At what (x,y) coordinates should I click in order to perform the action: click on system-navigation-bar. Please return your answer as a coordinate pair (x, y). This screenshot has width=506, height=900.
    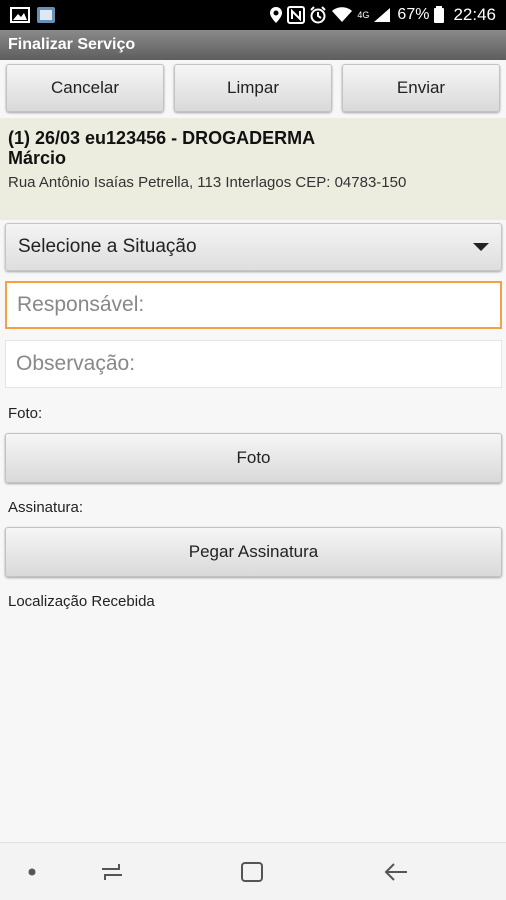
    Looking at the image, I should click on (253, 871).